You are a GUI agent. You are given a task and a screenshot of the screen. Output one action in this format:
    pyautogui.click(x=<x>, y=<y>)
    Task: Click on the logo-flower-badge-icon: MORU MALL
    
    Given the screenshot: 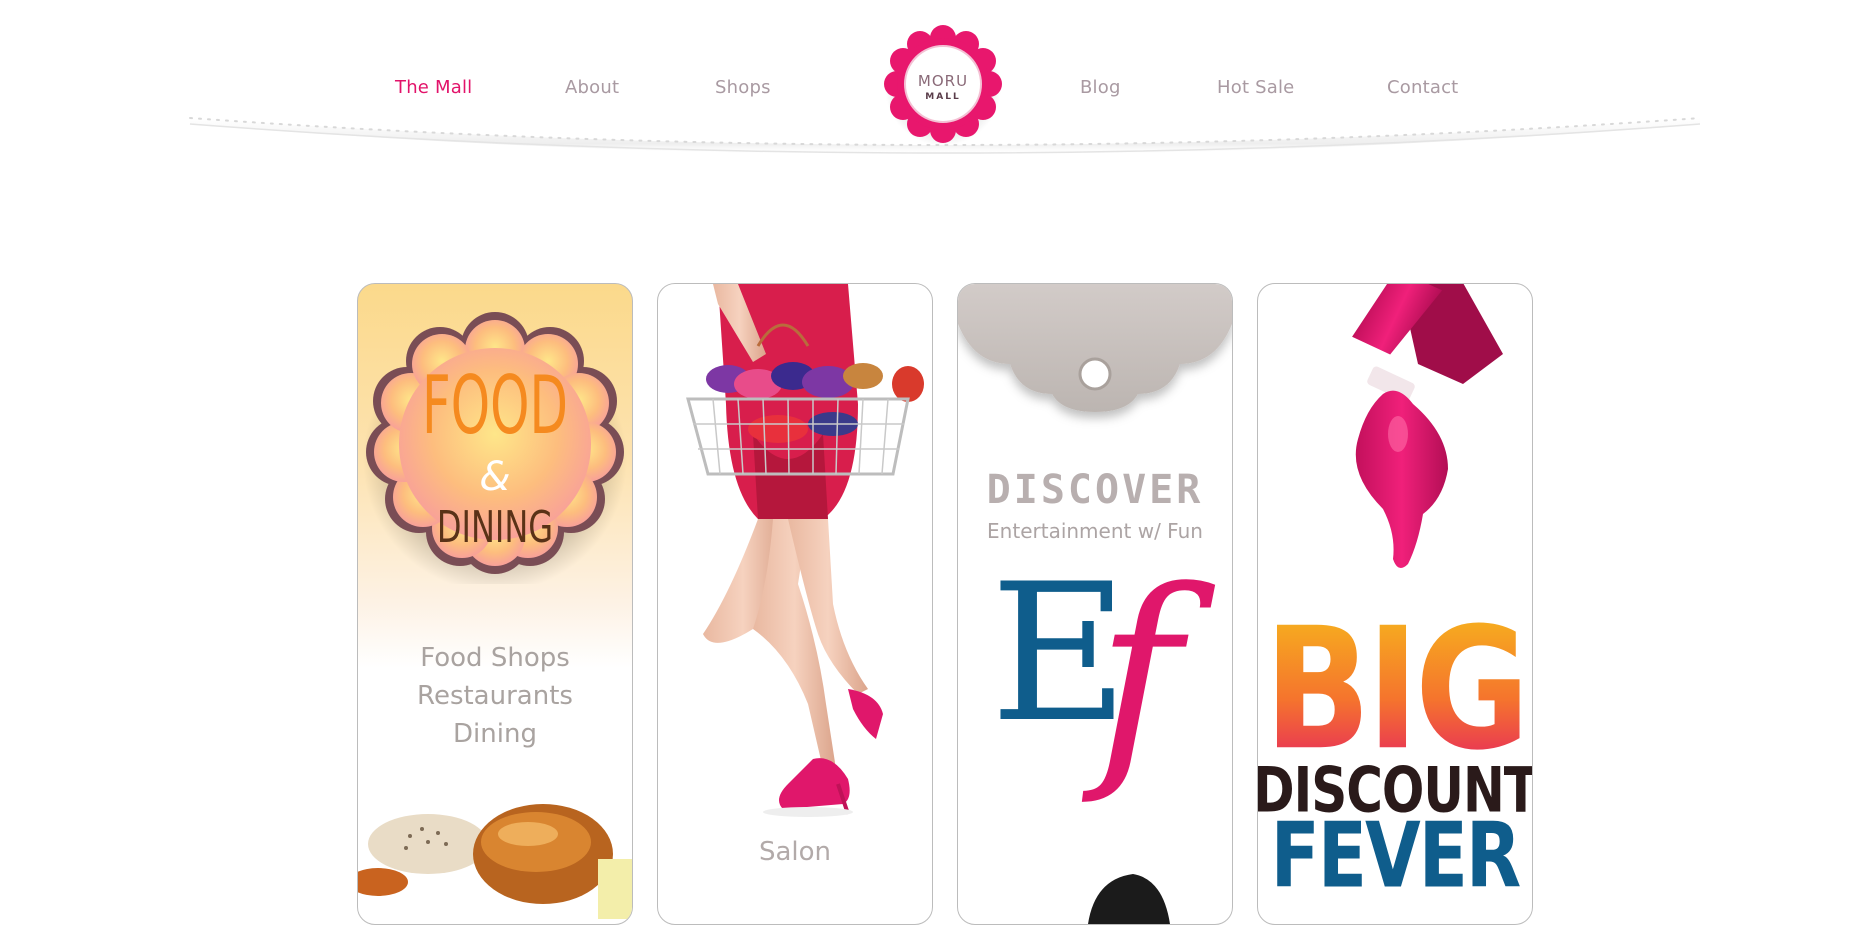 What is the action you would take?
    pyautogui.click(x=943, y=84)
    